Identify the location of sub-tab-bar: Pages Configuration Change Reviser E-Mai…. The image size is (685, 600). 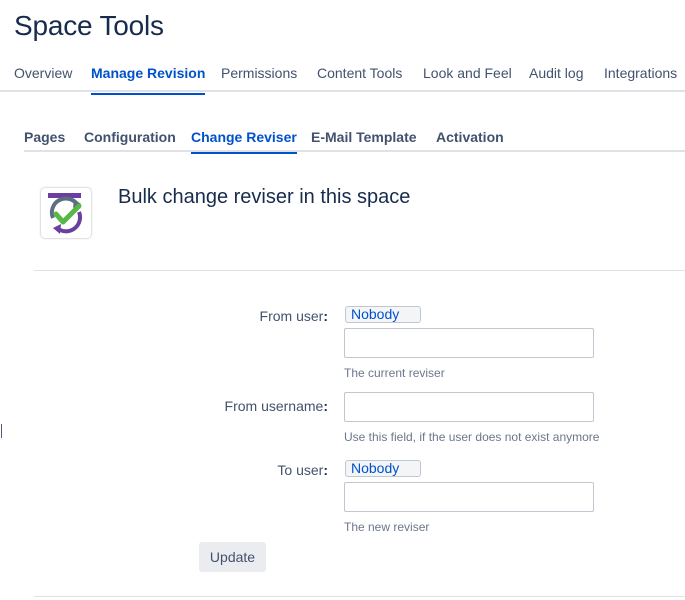
(354, 140).